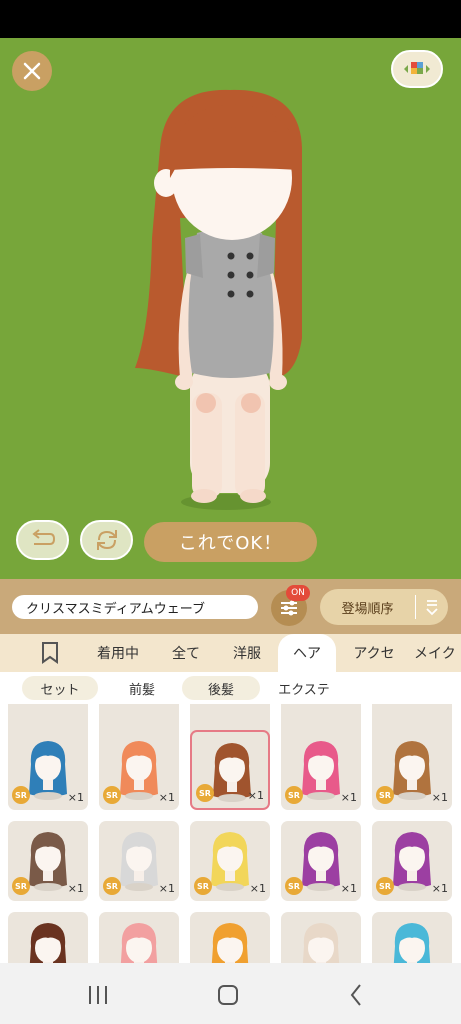 The image size is (461, 1024). I want to click on sort-order-button: 登場順序, so click(384, 607).